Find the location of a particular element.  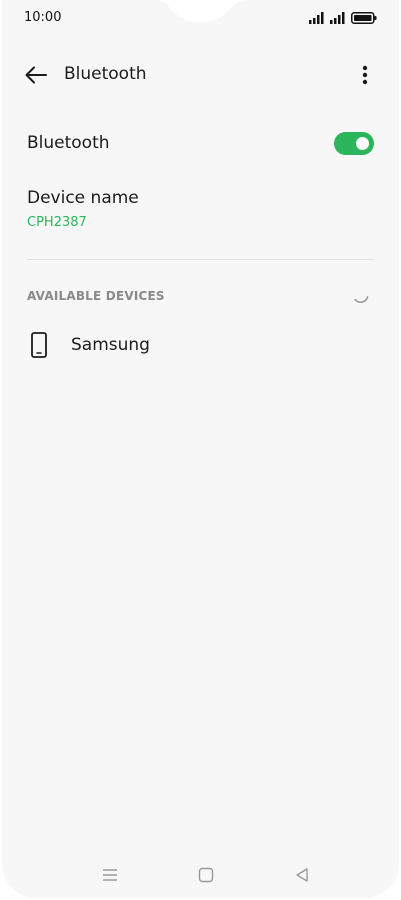

navigation-bar is located at coordinates (200, 876).